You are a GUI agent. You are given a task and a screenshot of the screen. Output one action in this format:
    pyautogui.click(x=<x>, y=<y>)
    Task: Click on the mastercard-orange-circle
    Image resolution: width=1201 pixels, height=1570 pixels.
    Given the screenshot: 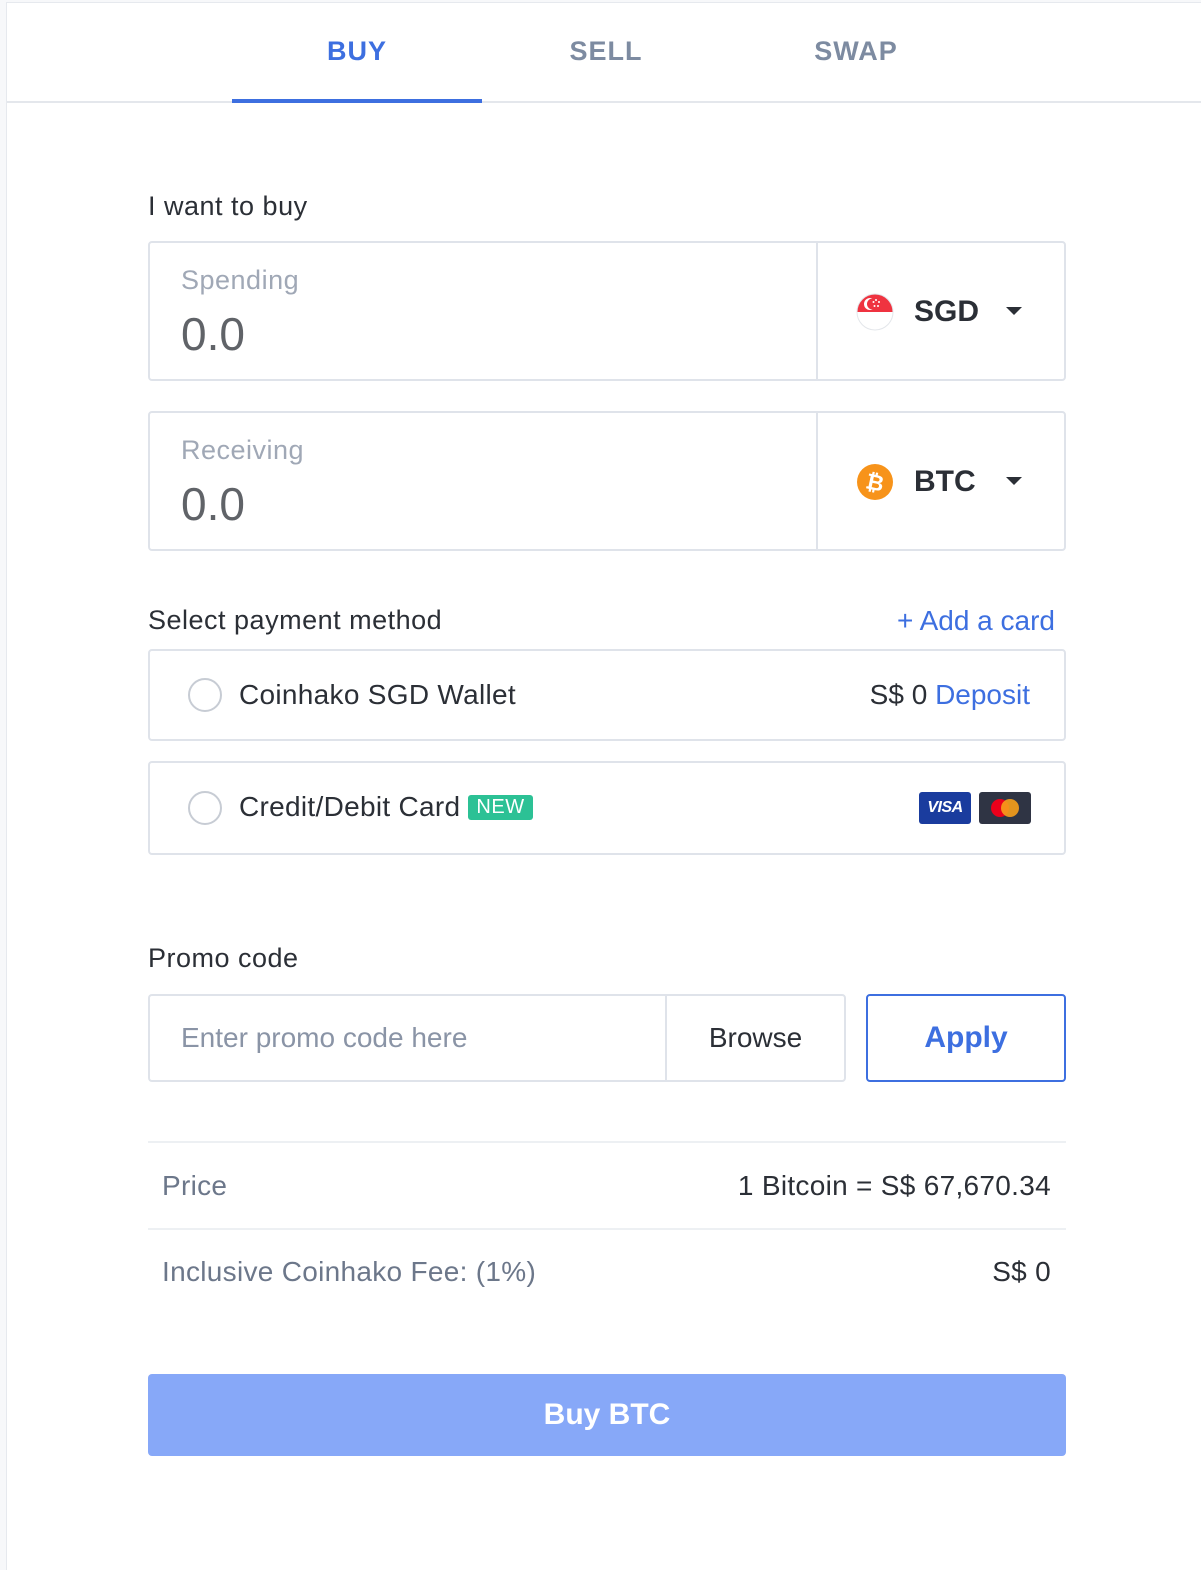 What is the action you would take?
    pyautogui.click(x=1010, y=808)
    